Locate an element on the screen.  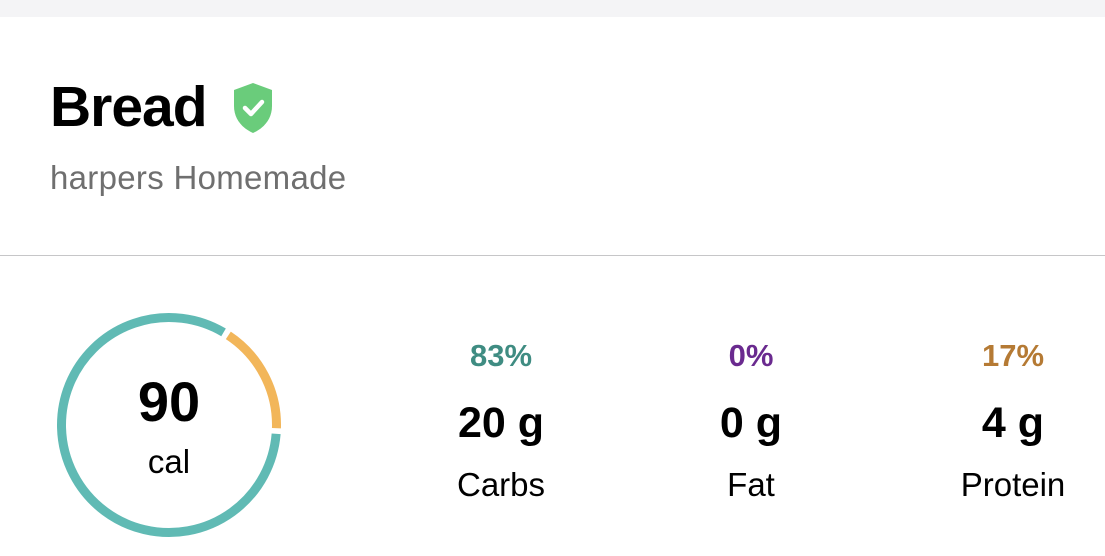
calorie-unit: cal is located at coordinates (169, 461).